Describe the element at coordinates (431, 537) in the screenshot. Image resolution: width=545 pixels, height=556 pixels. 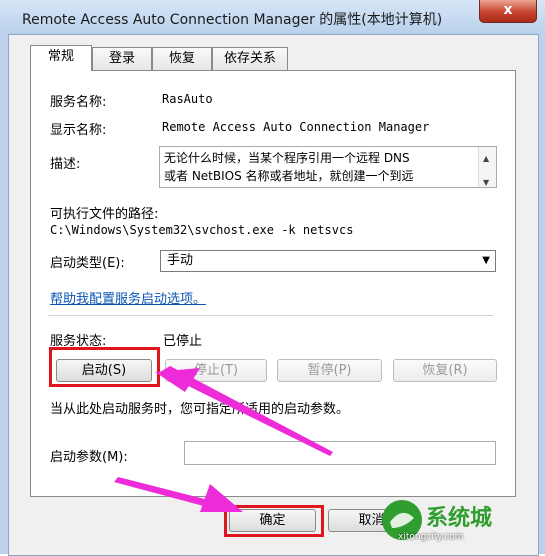
I see `watermark-url: xitongcity.com` at that location.